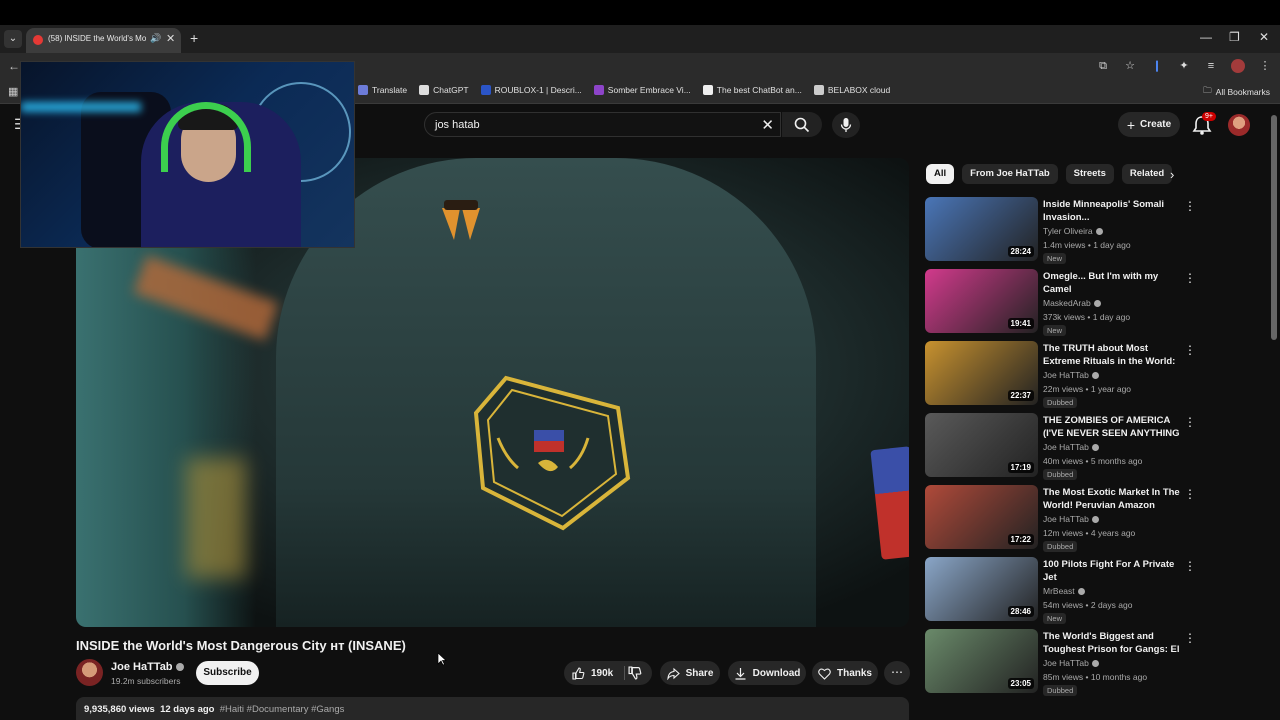 This screenshot has width=1280, height=720. Describe the element at coordinates (1238, 66) in the screenshot. I see `profile-avatar-icon` at that location.